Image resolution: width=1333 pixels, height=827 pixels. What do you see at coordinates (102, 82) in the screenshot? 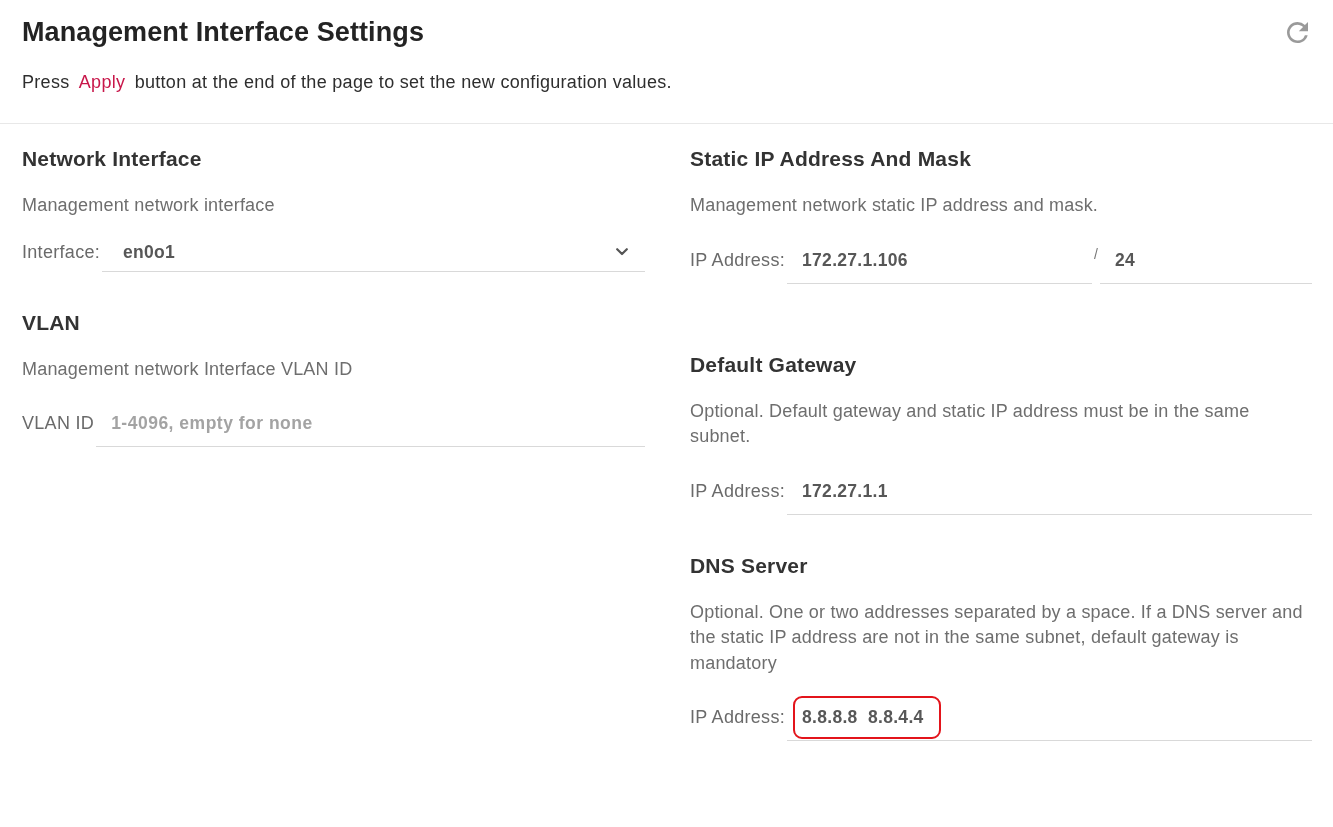
I see `apply-link: Apply` at bounding box center [102, 82].